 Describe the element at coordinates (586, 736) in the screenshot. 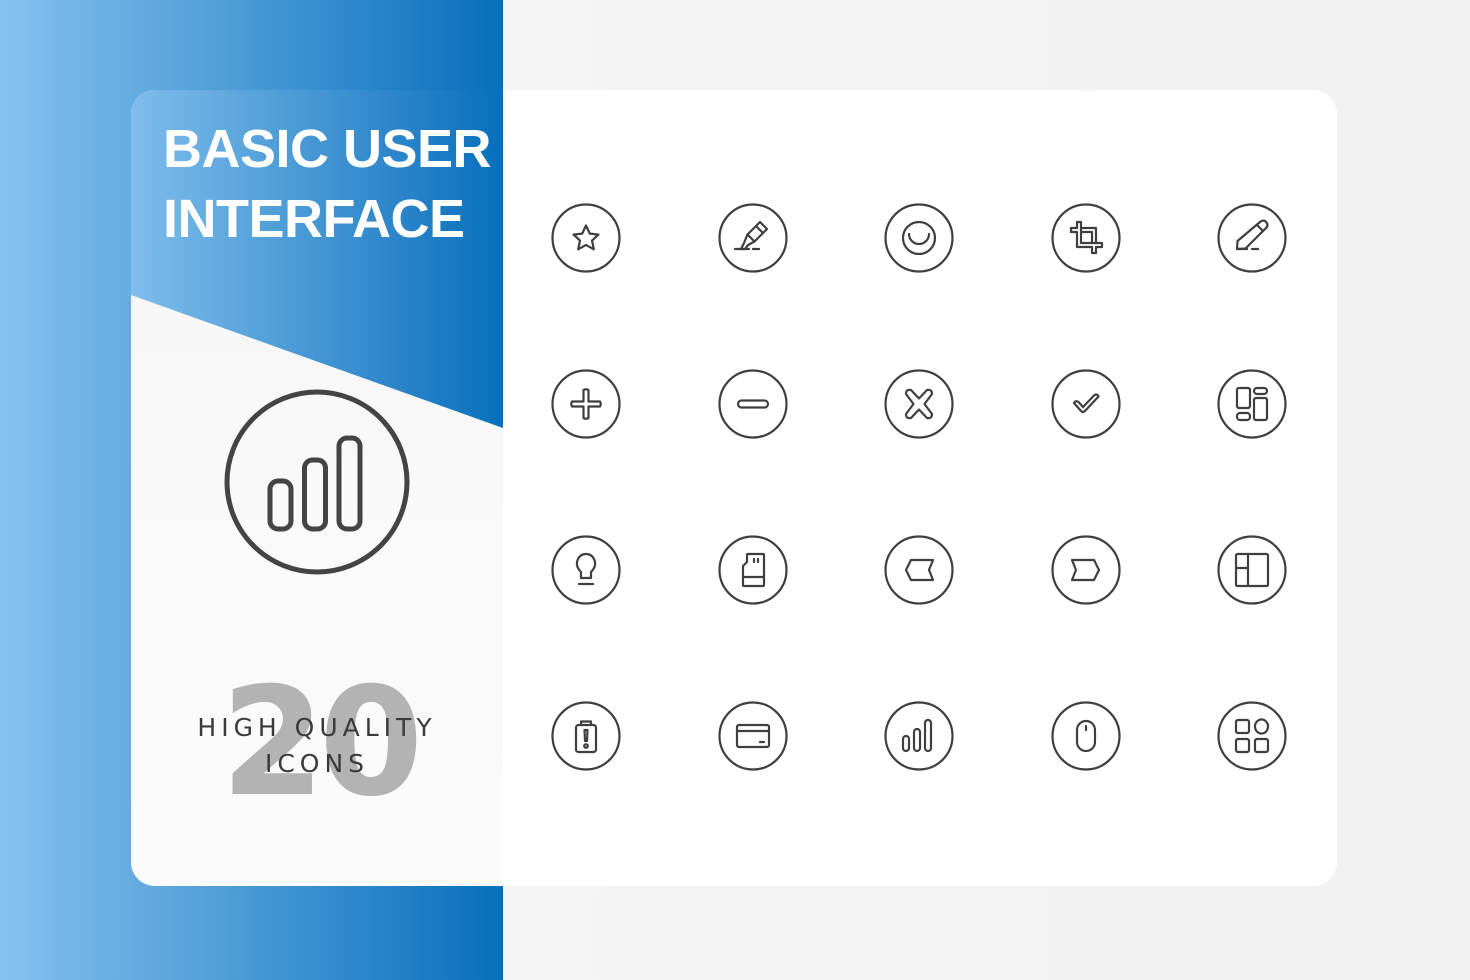

I see `battery-alert-icon` at that location.